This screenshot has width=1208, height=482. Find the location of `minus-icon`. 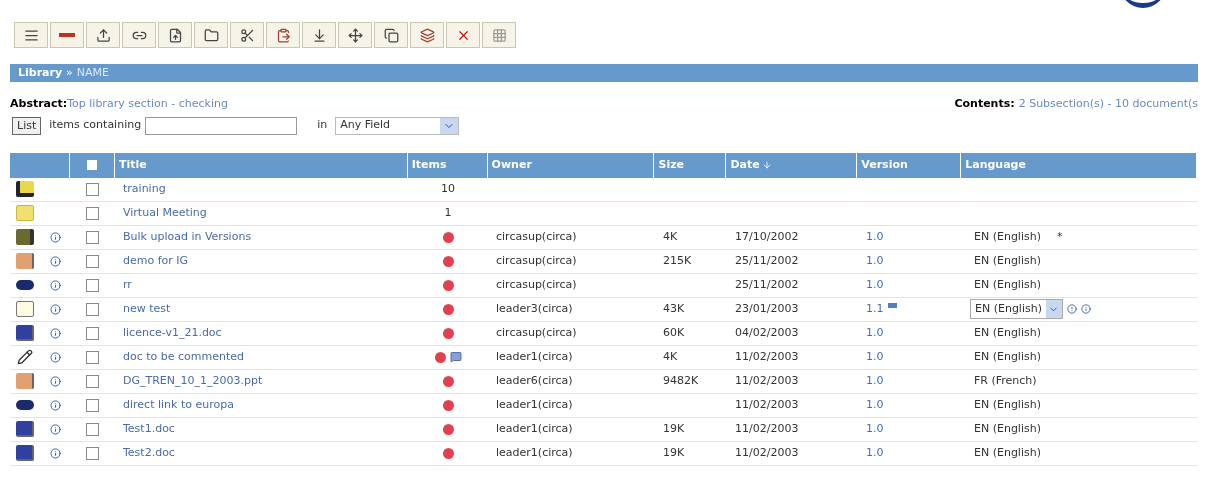

minus-icon is located at coordinates (67, 35).